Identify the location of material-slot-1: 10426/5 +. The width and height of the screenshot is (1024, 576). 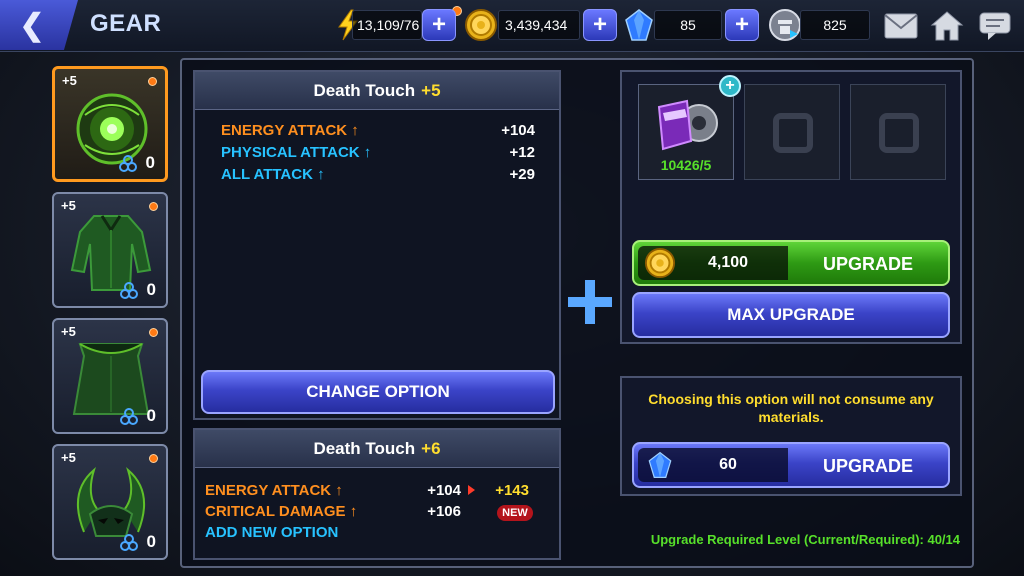
(689, 127).